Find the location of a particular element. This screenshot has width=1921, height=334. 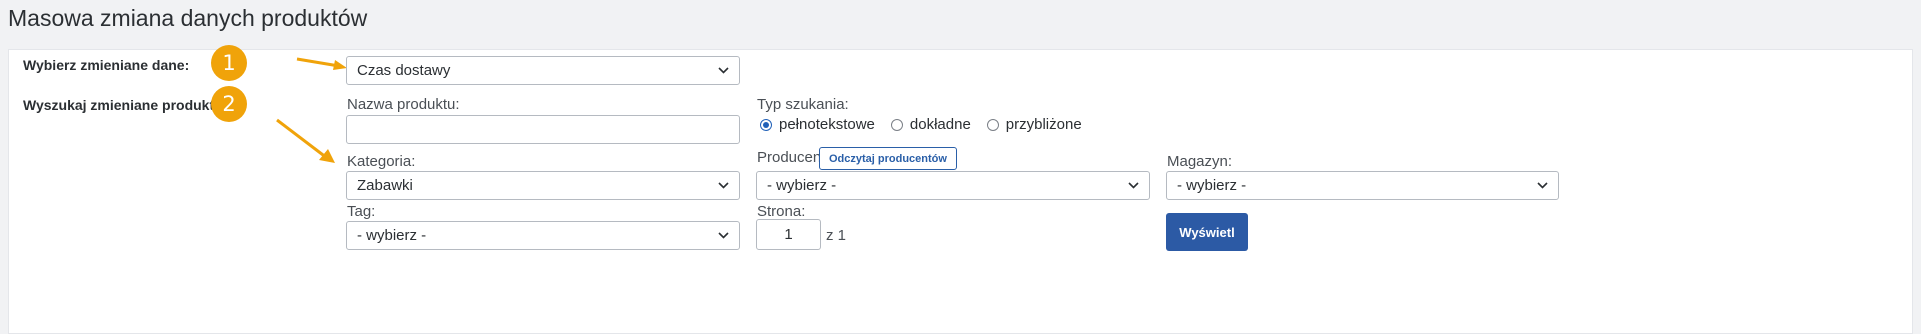

product-name-label: Nazwa produktu: is located at coordinates (403, 104).